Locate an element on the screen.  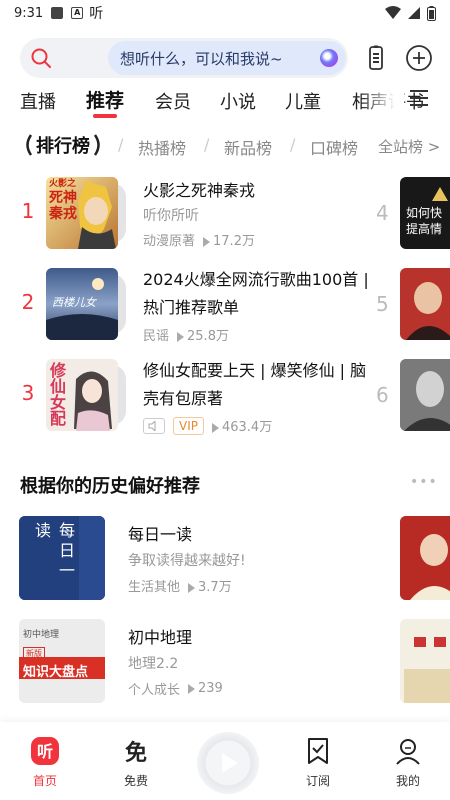
album-cover-peek: 如何快 提高情 is located at coordinates (425, 213).